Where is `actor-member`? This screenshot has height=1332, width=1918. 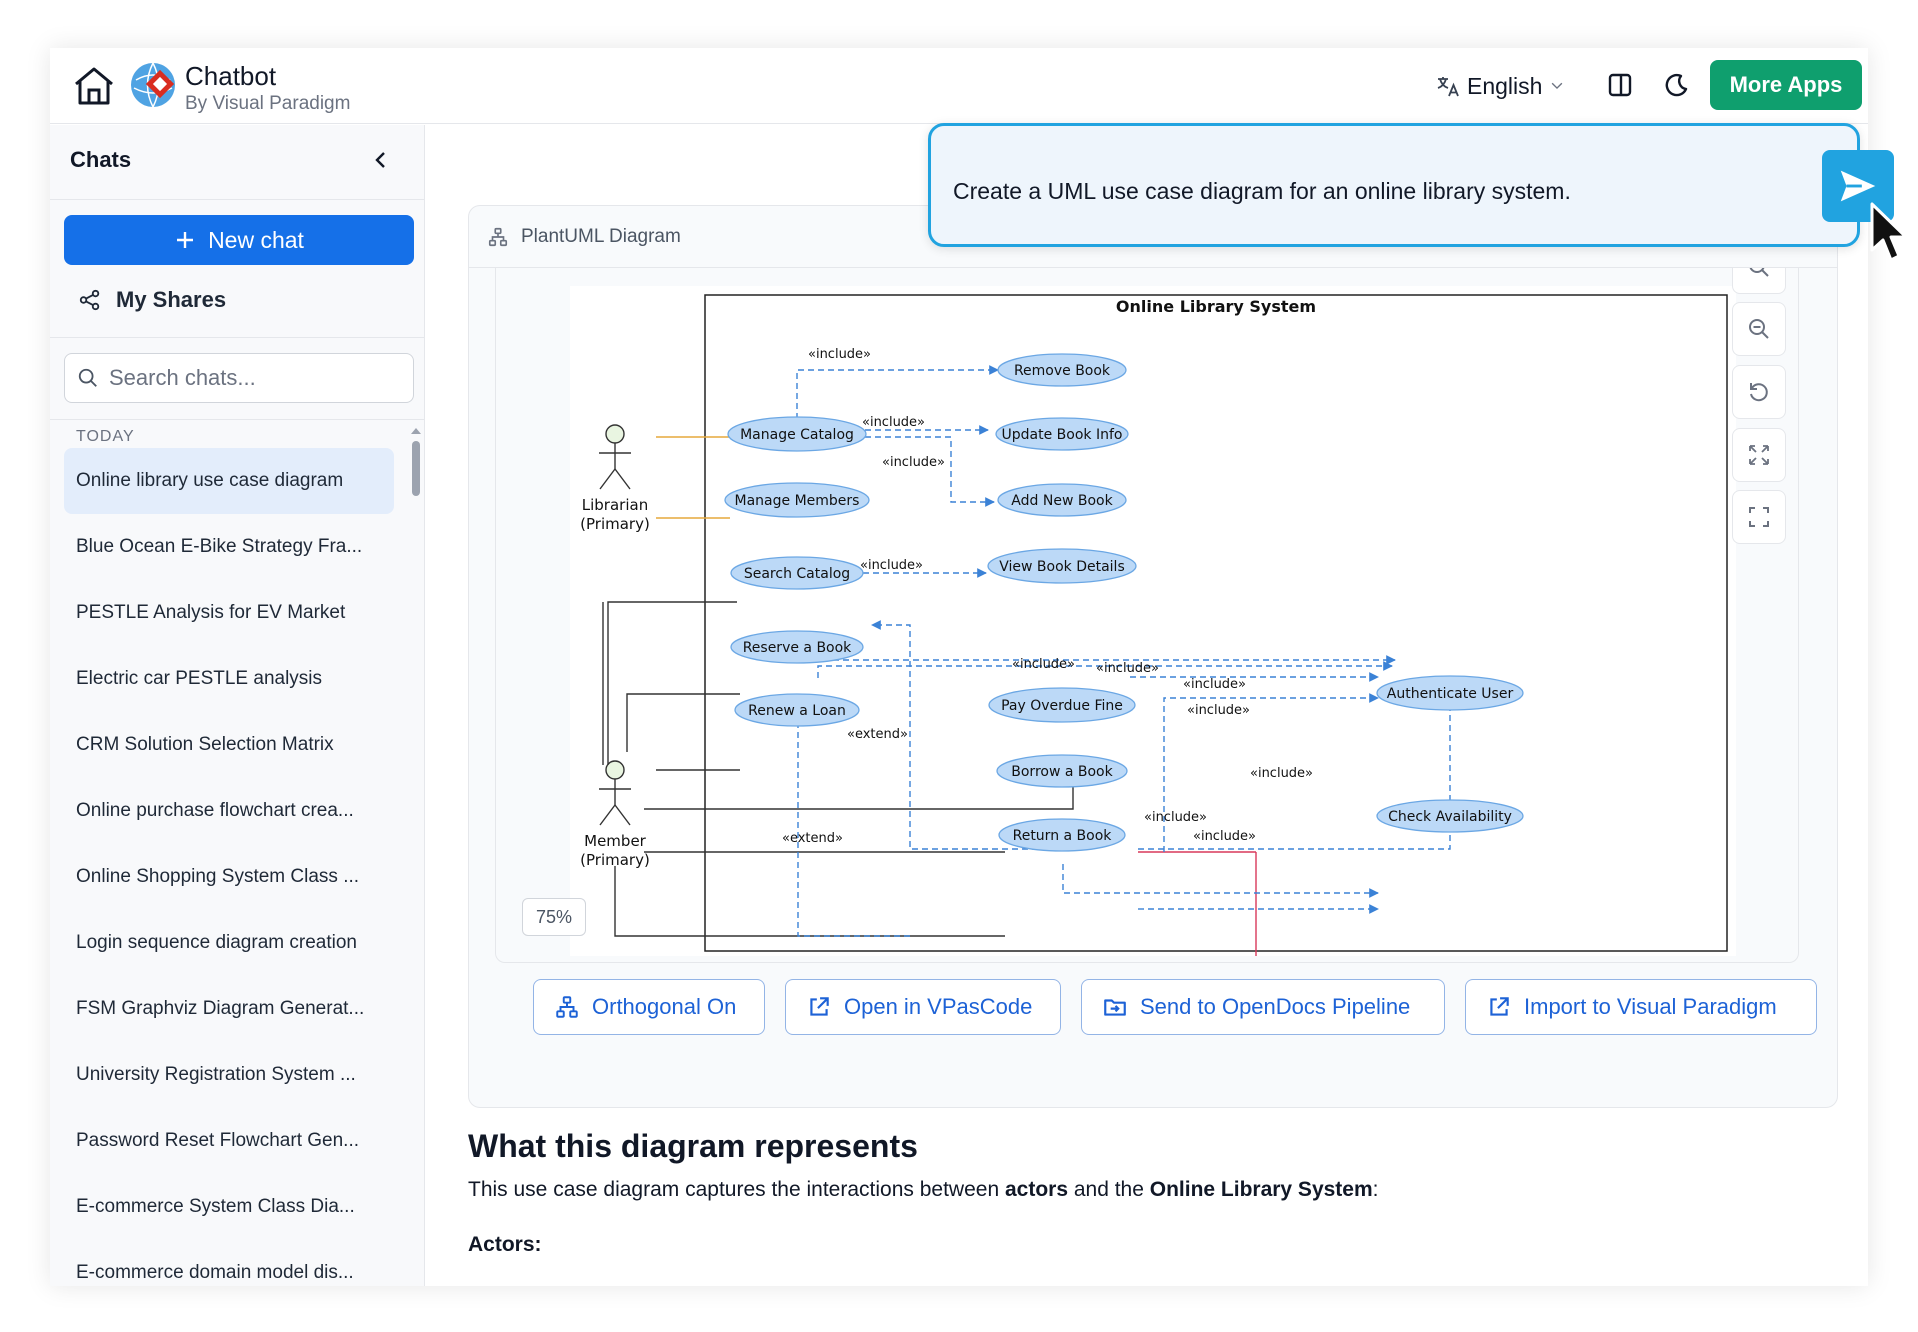
actor-member is located at coordinates (615, 793).